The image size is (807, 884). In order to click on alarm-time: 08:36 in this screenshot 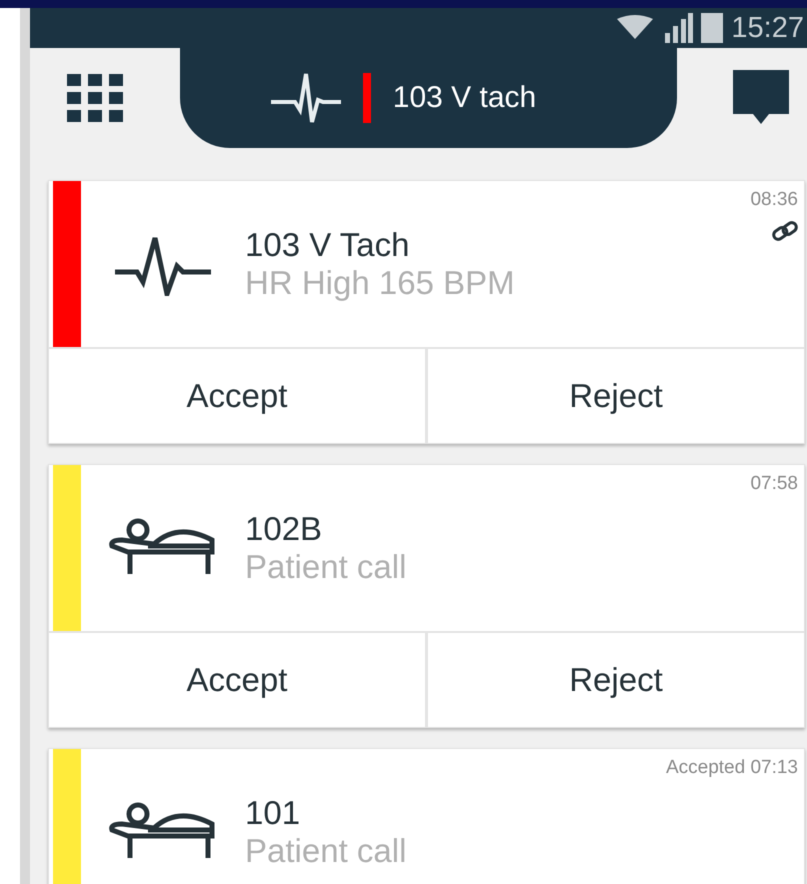, I will do `click(774, 200)`.